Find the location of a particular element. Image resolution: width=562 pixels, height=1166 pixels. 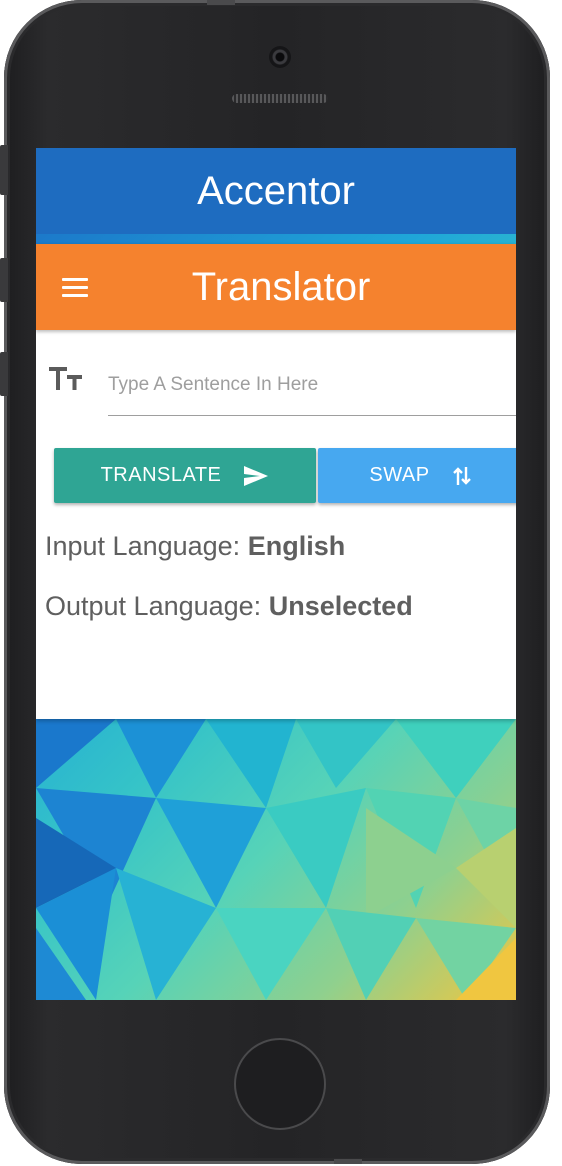

toolbar: Translator is located at coordinates (276, 287).